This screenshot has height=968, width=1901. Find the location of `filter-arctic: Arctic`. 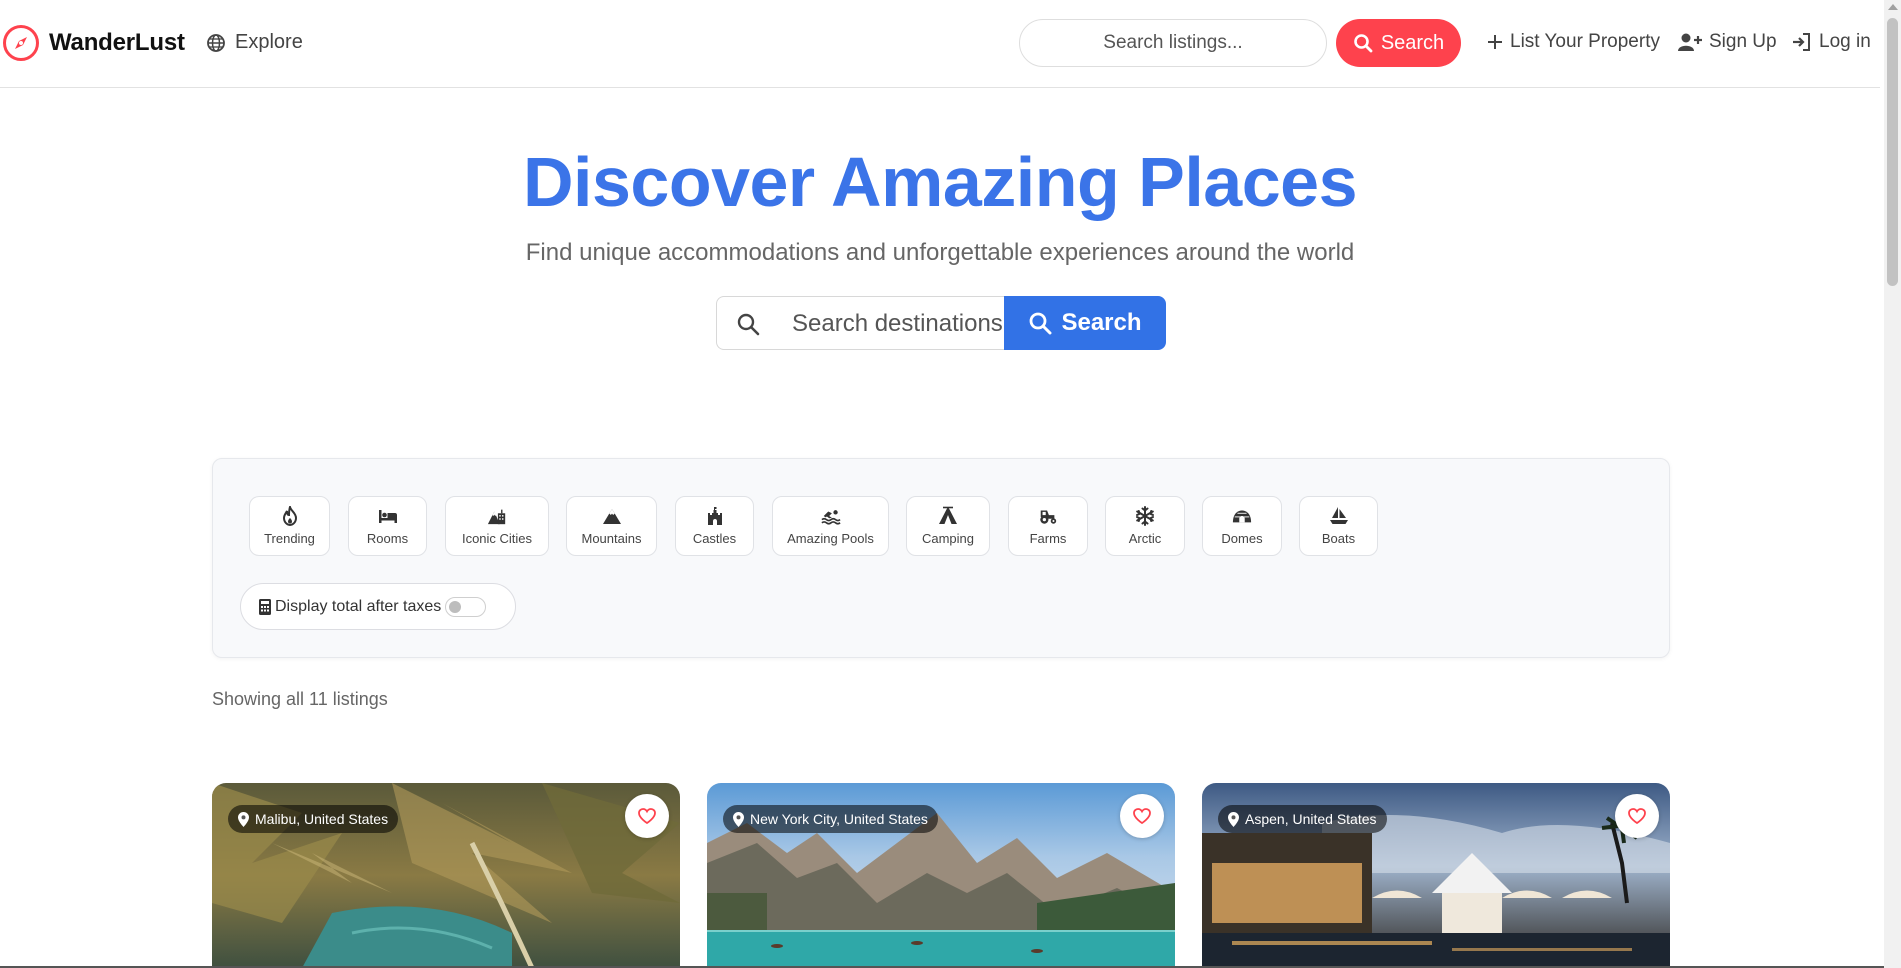

filter-arctic: Arctic is located at coordinates (1145, 526).